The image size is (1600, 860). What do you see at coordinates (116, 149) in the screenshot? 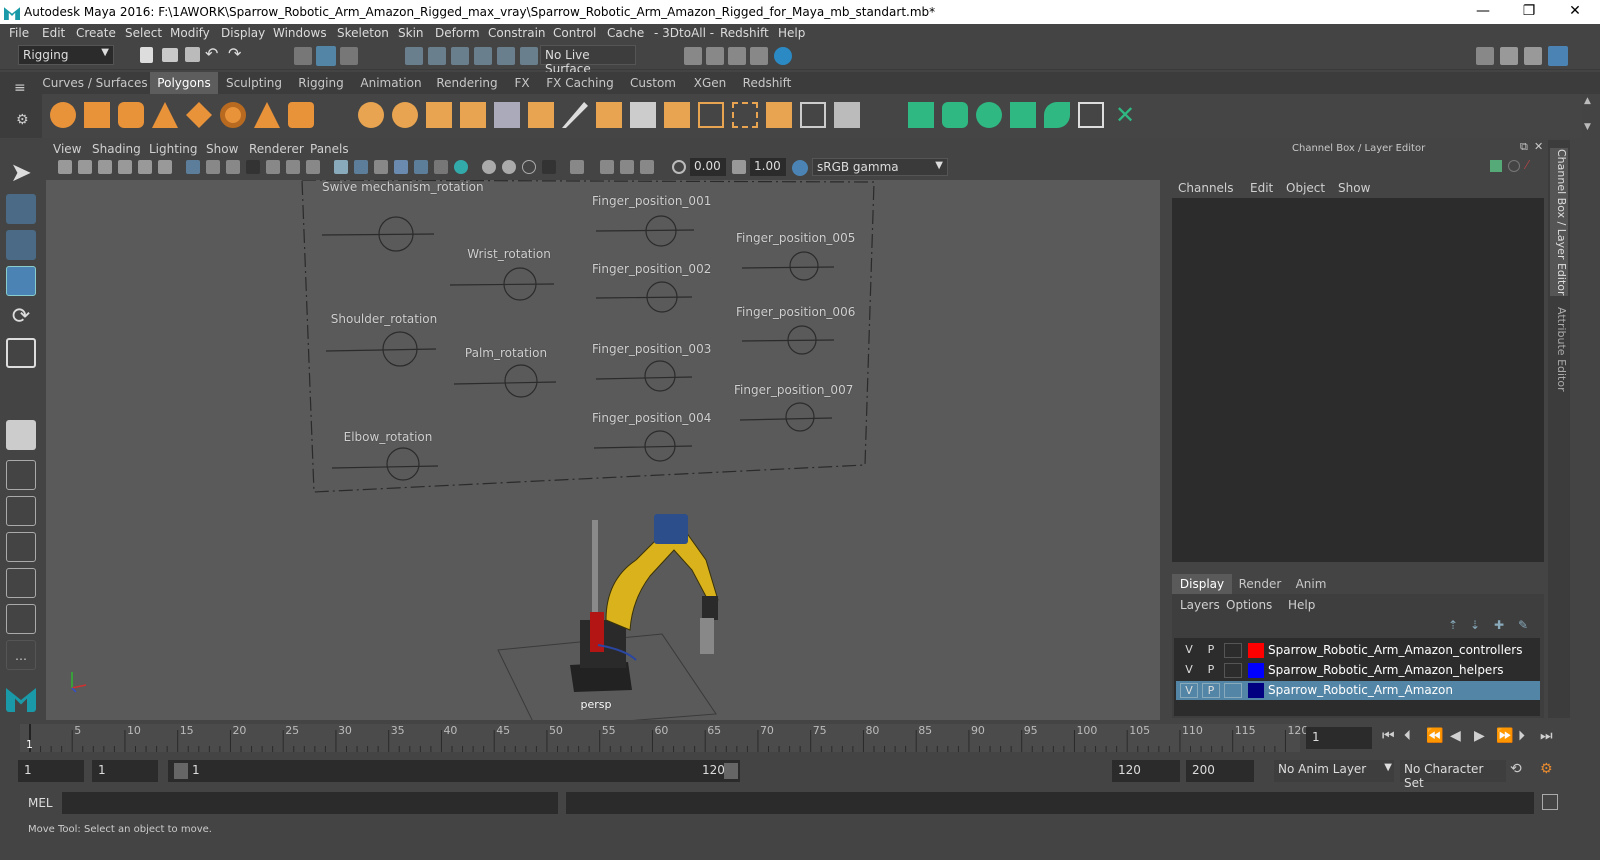
I see `vp-menu-shading: Shading` at bounding box center [116, 149].